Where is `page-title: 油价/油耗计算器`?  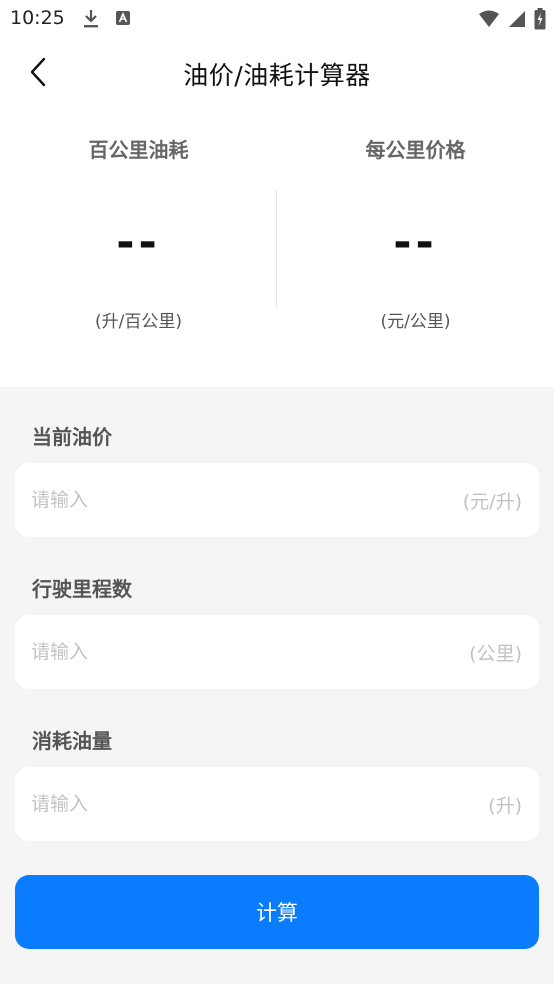
page-title: 油价/油耗计算器 is located at coordinates (277, 75).